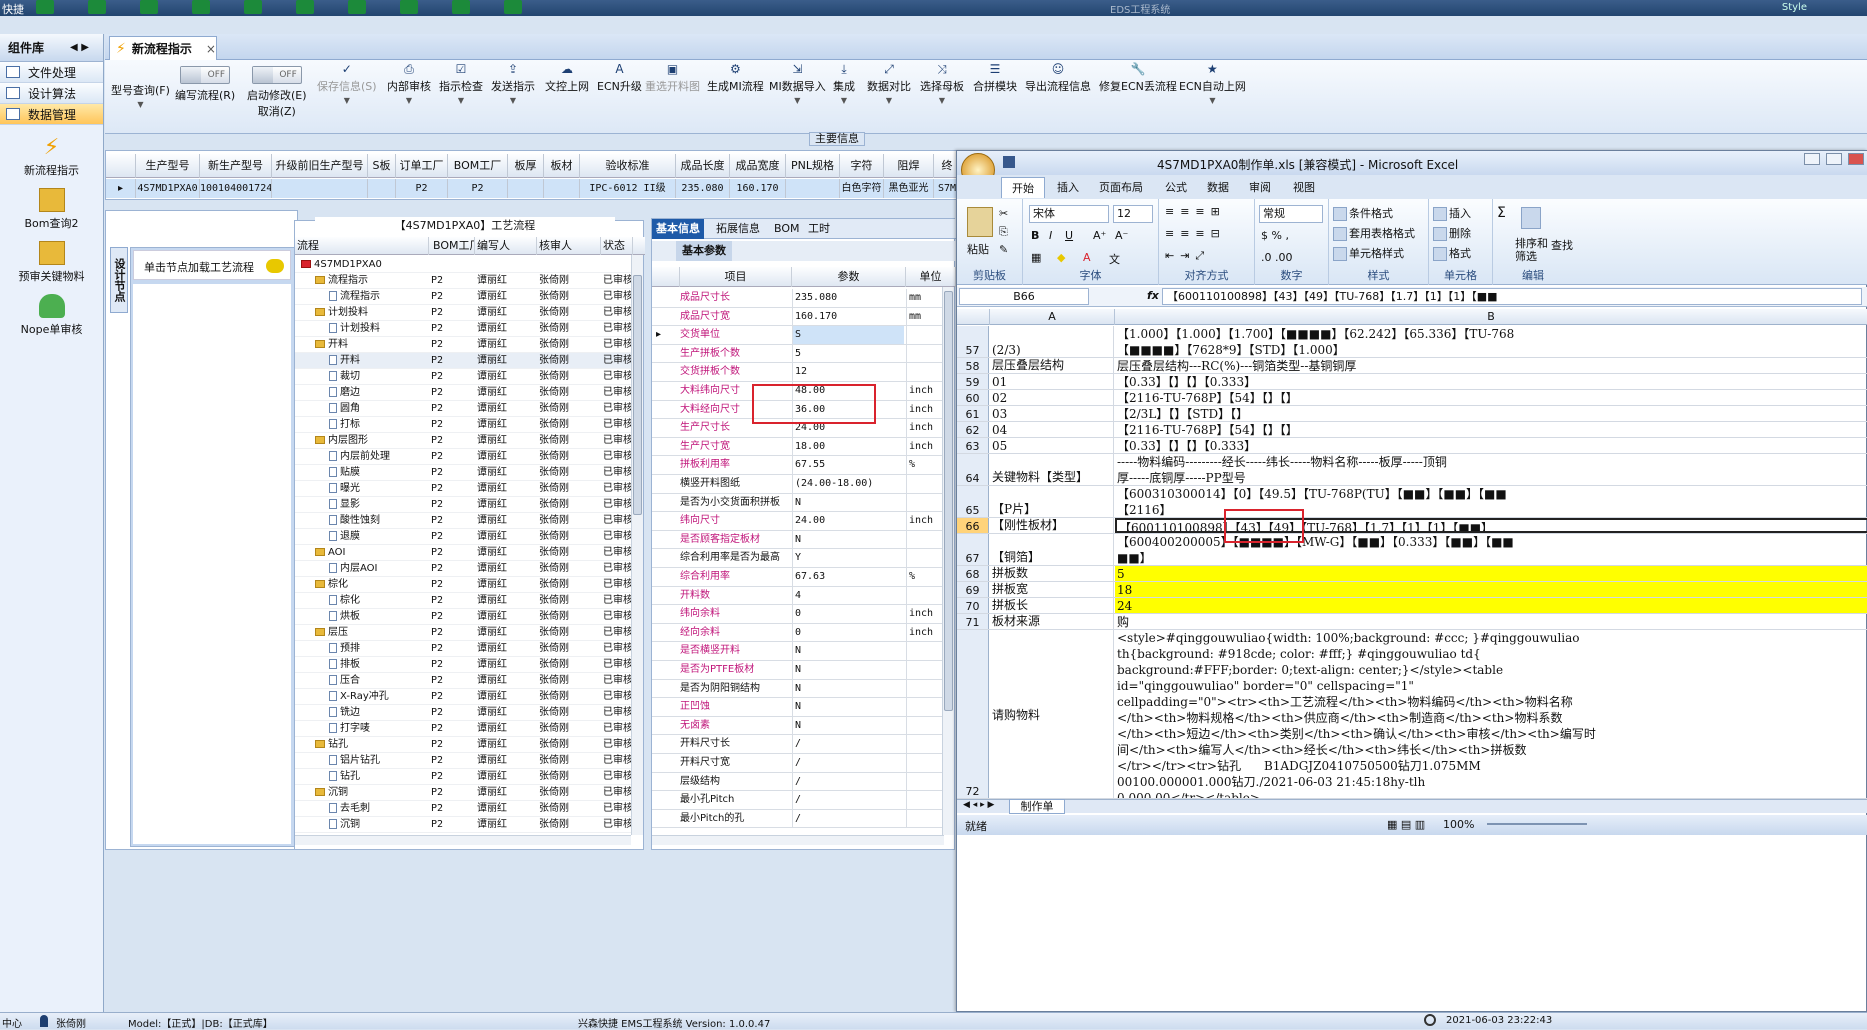 The height and width of the screenshot is (1030, 1867). I want to click on param-row: 最小Pitch的孔 /, so click(798, 819).